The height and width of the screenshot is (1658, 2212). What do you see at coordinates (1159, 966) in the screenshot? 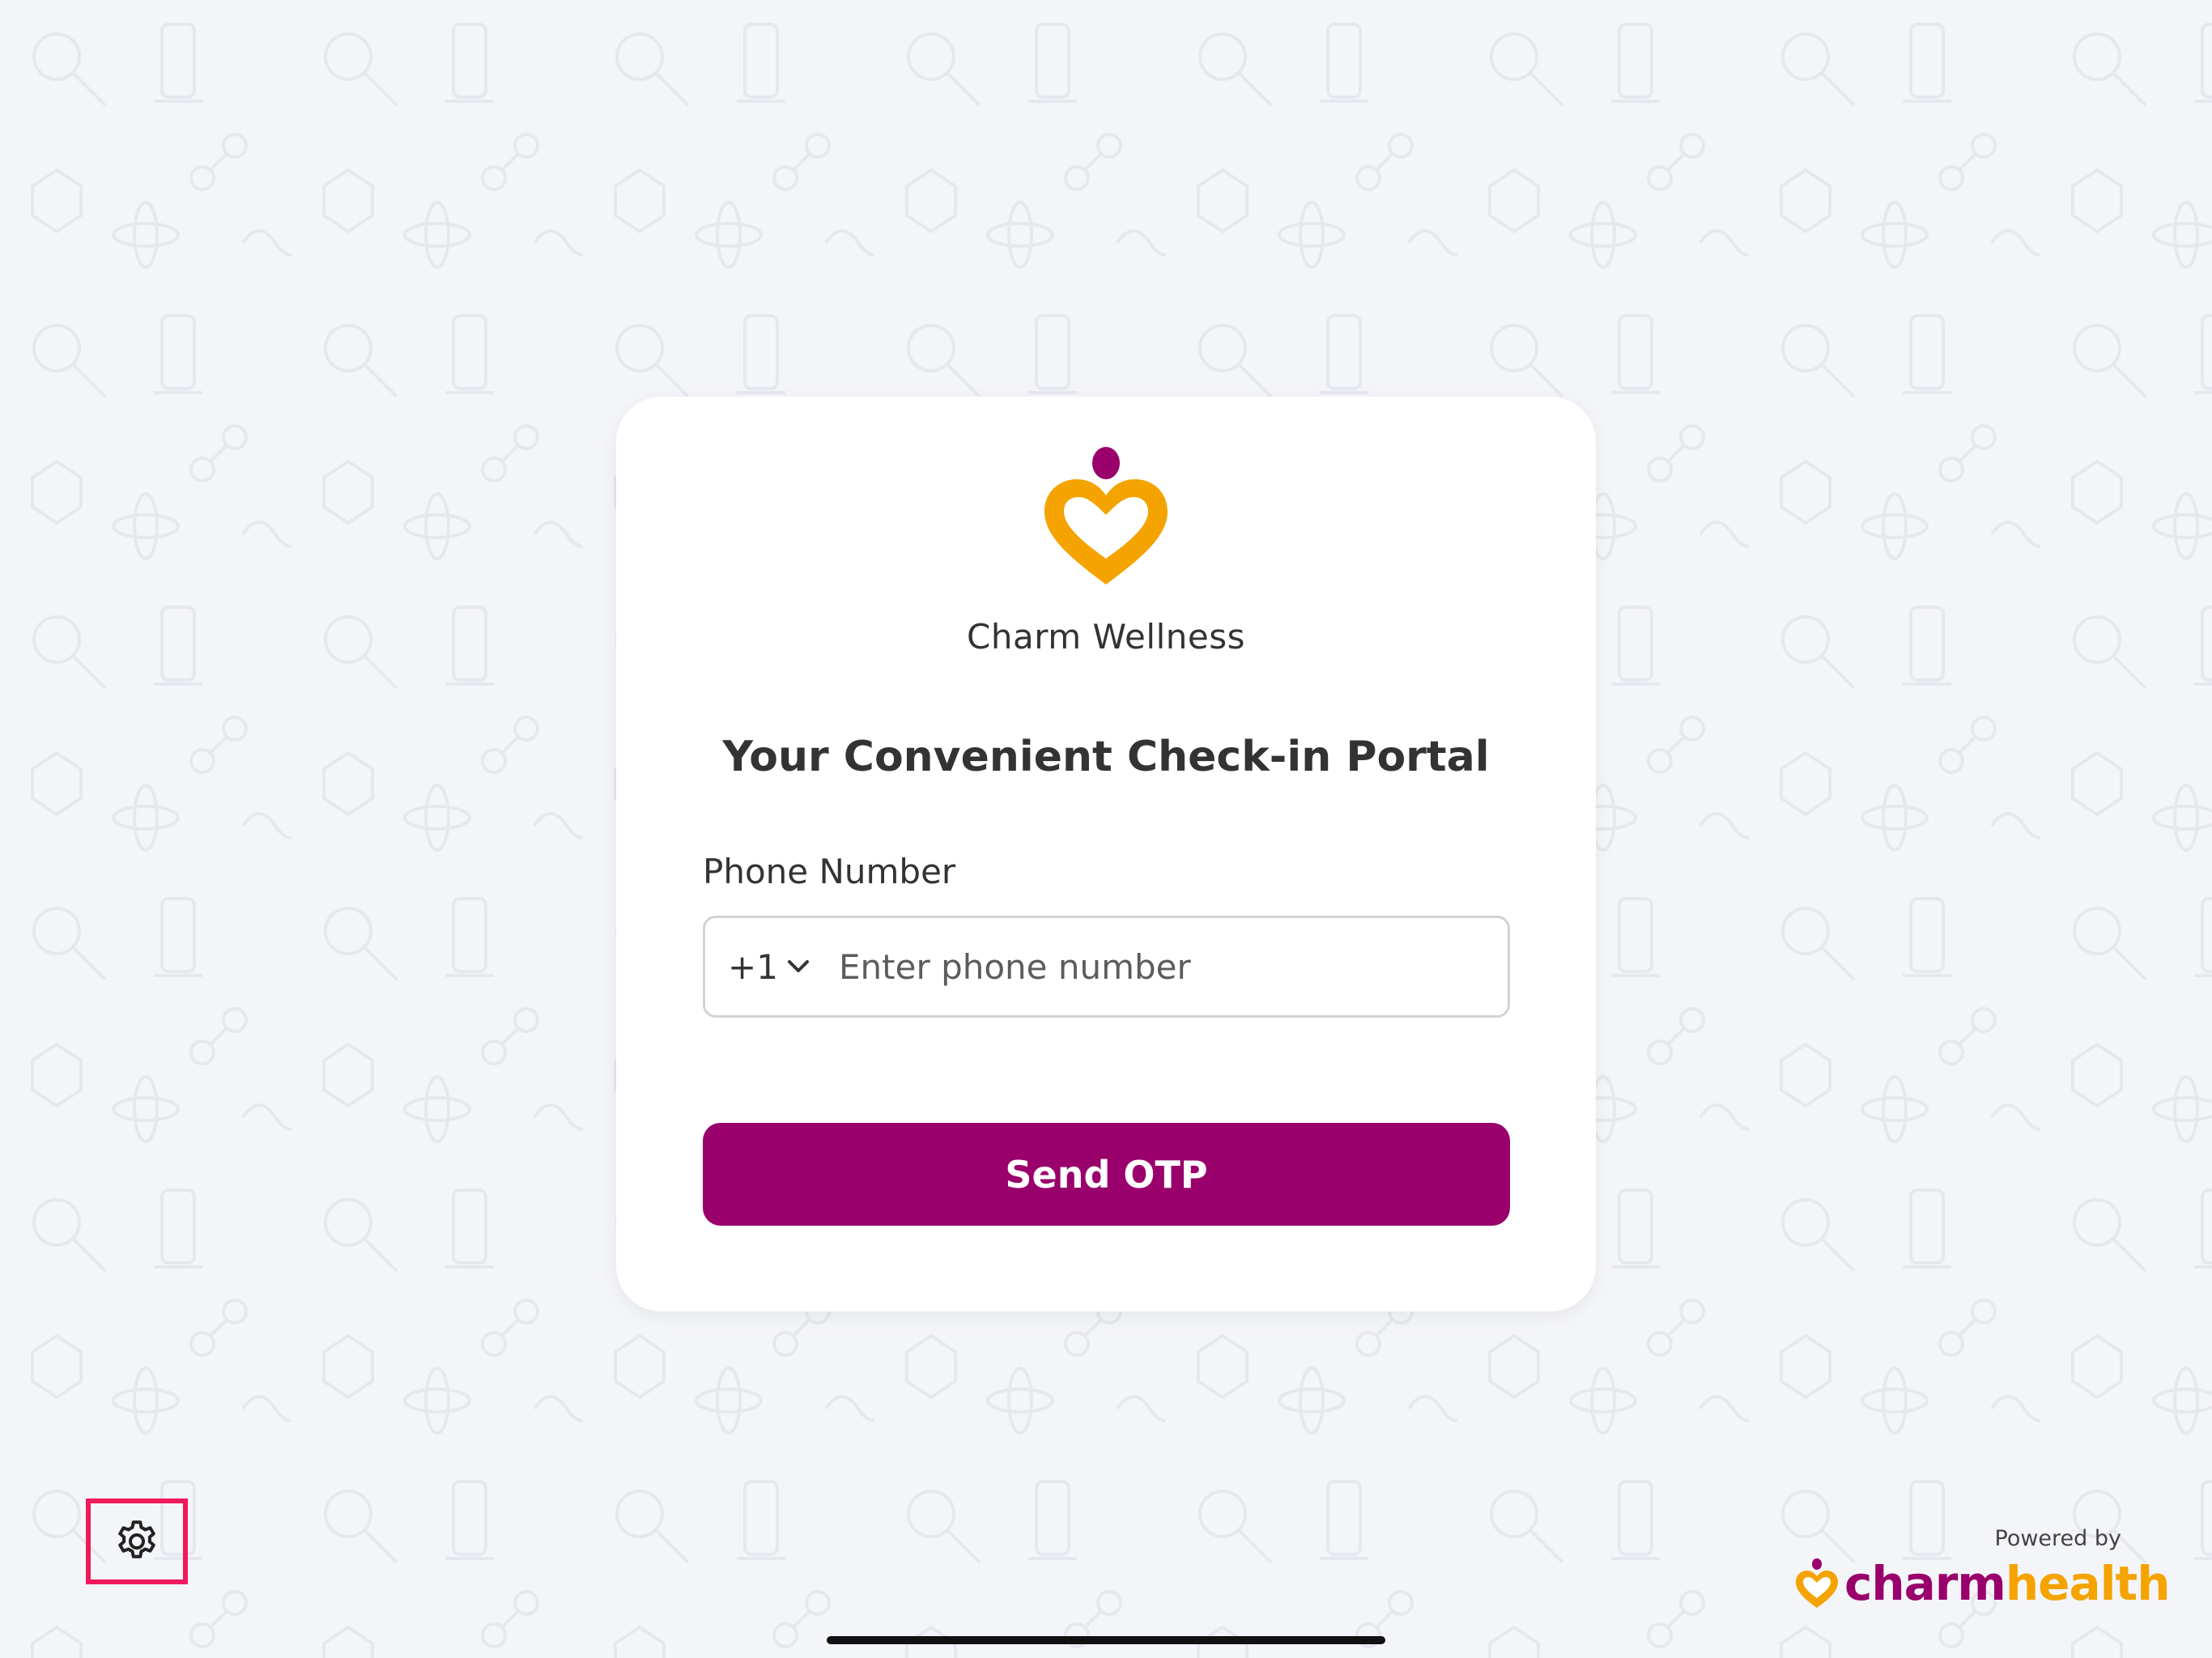
I see `phone-number-input` at bounding box center [1159, 966].